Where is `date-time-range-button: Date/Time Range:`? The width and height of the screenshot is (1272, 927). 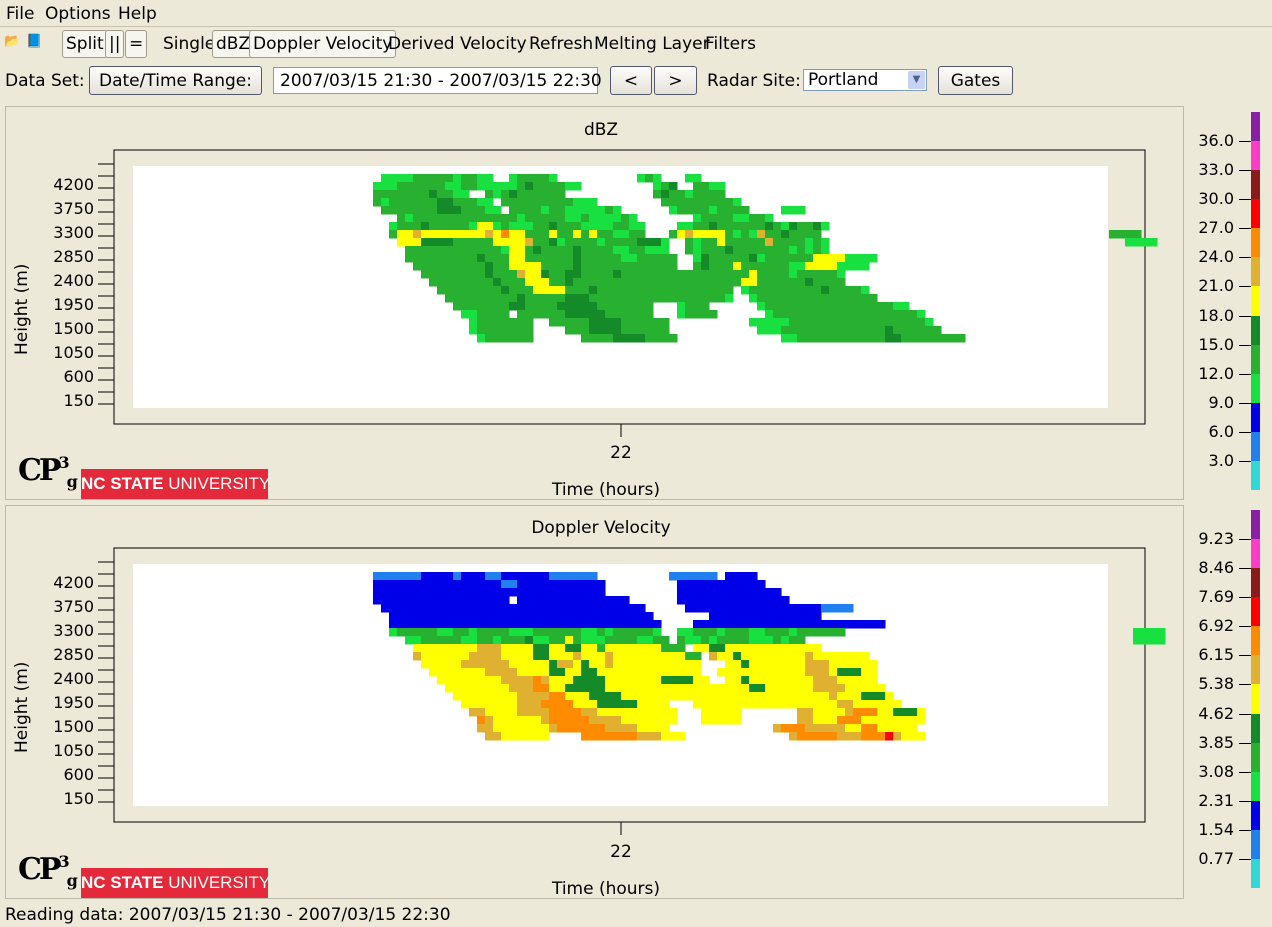
date-time-range-button: Date/Time Range: is located at coordinates (175, 80).